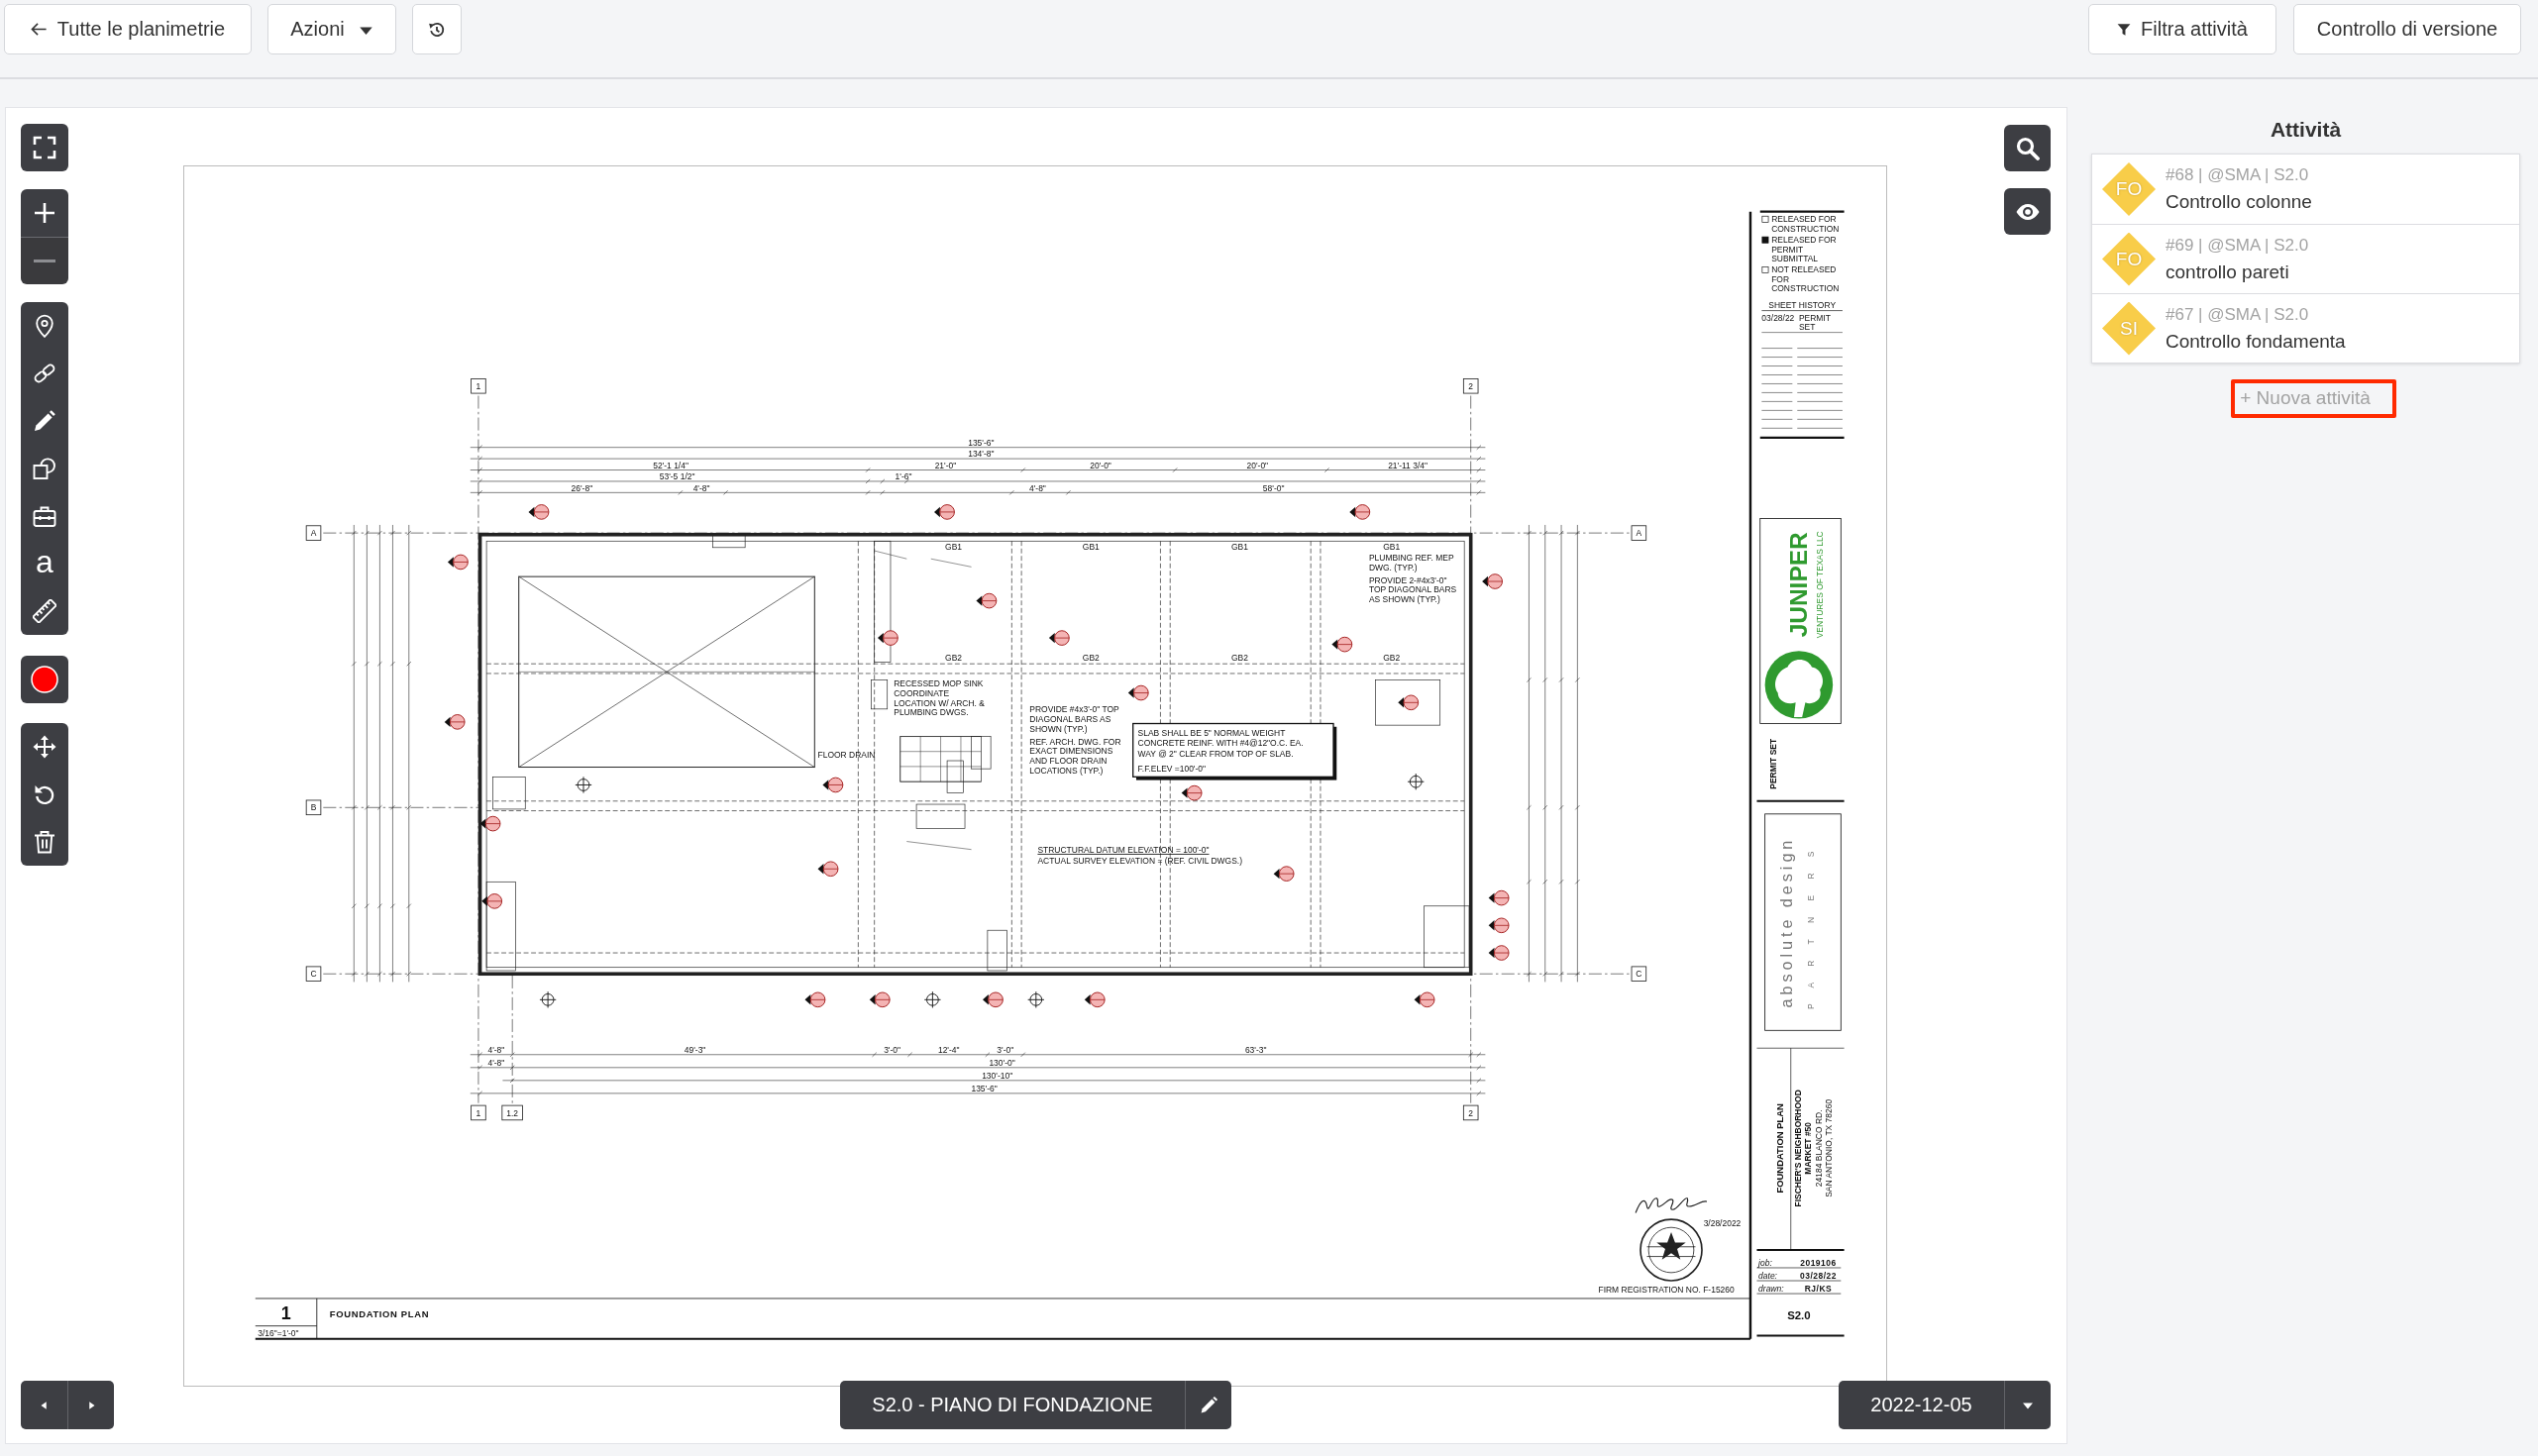  I want to click on delete-button, so click(44, 842).